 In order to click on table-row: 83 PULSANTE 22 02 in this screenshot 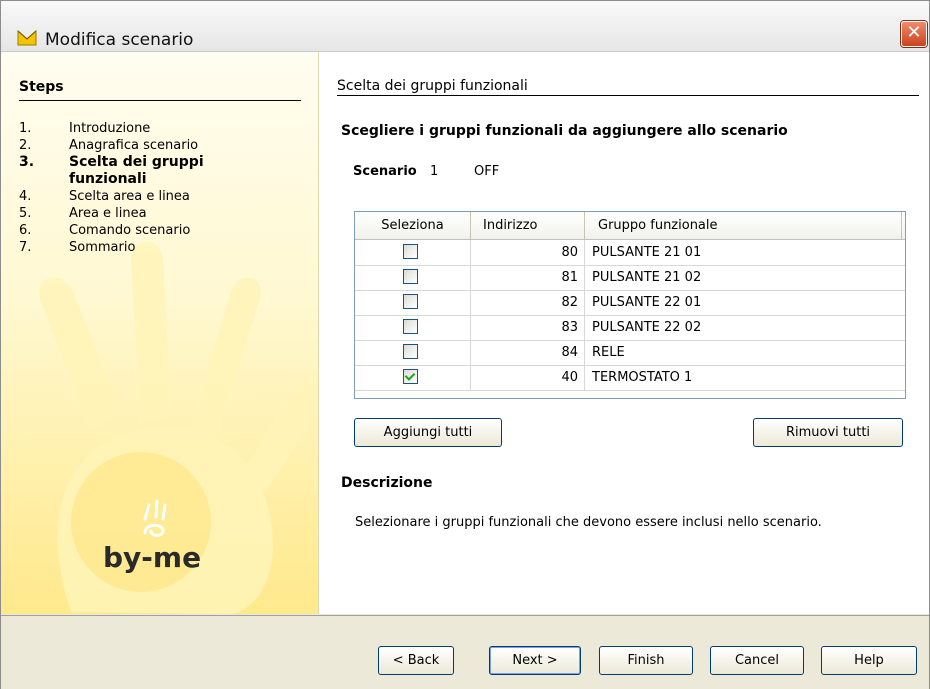, I will do `click(630, 328)`.